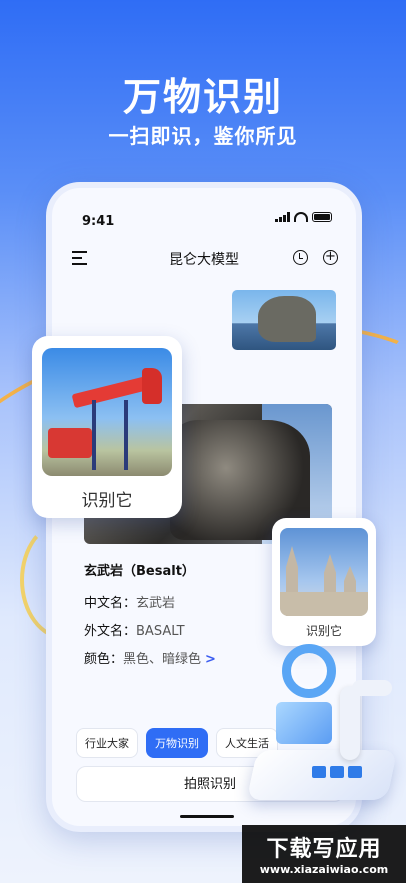  I want to click on clock-icon, so click(300, 257).